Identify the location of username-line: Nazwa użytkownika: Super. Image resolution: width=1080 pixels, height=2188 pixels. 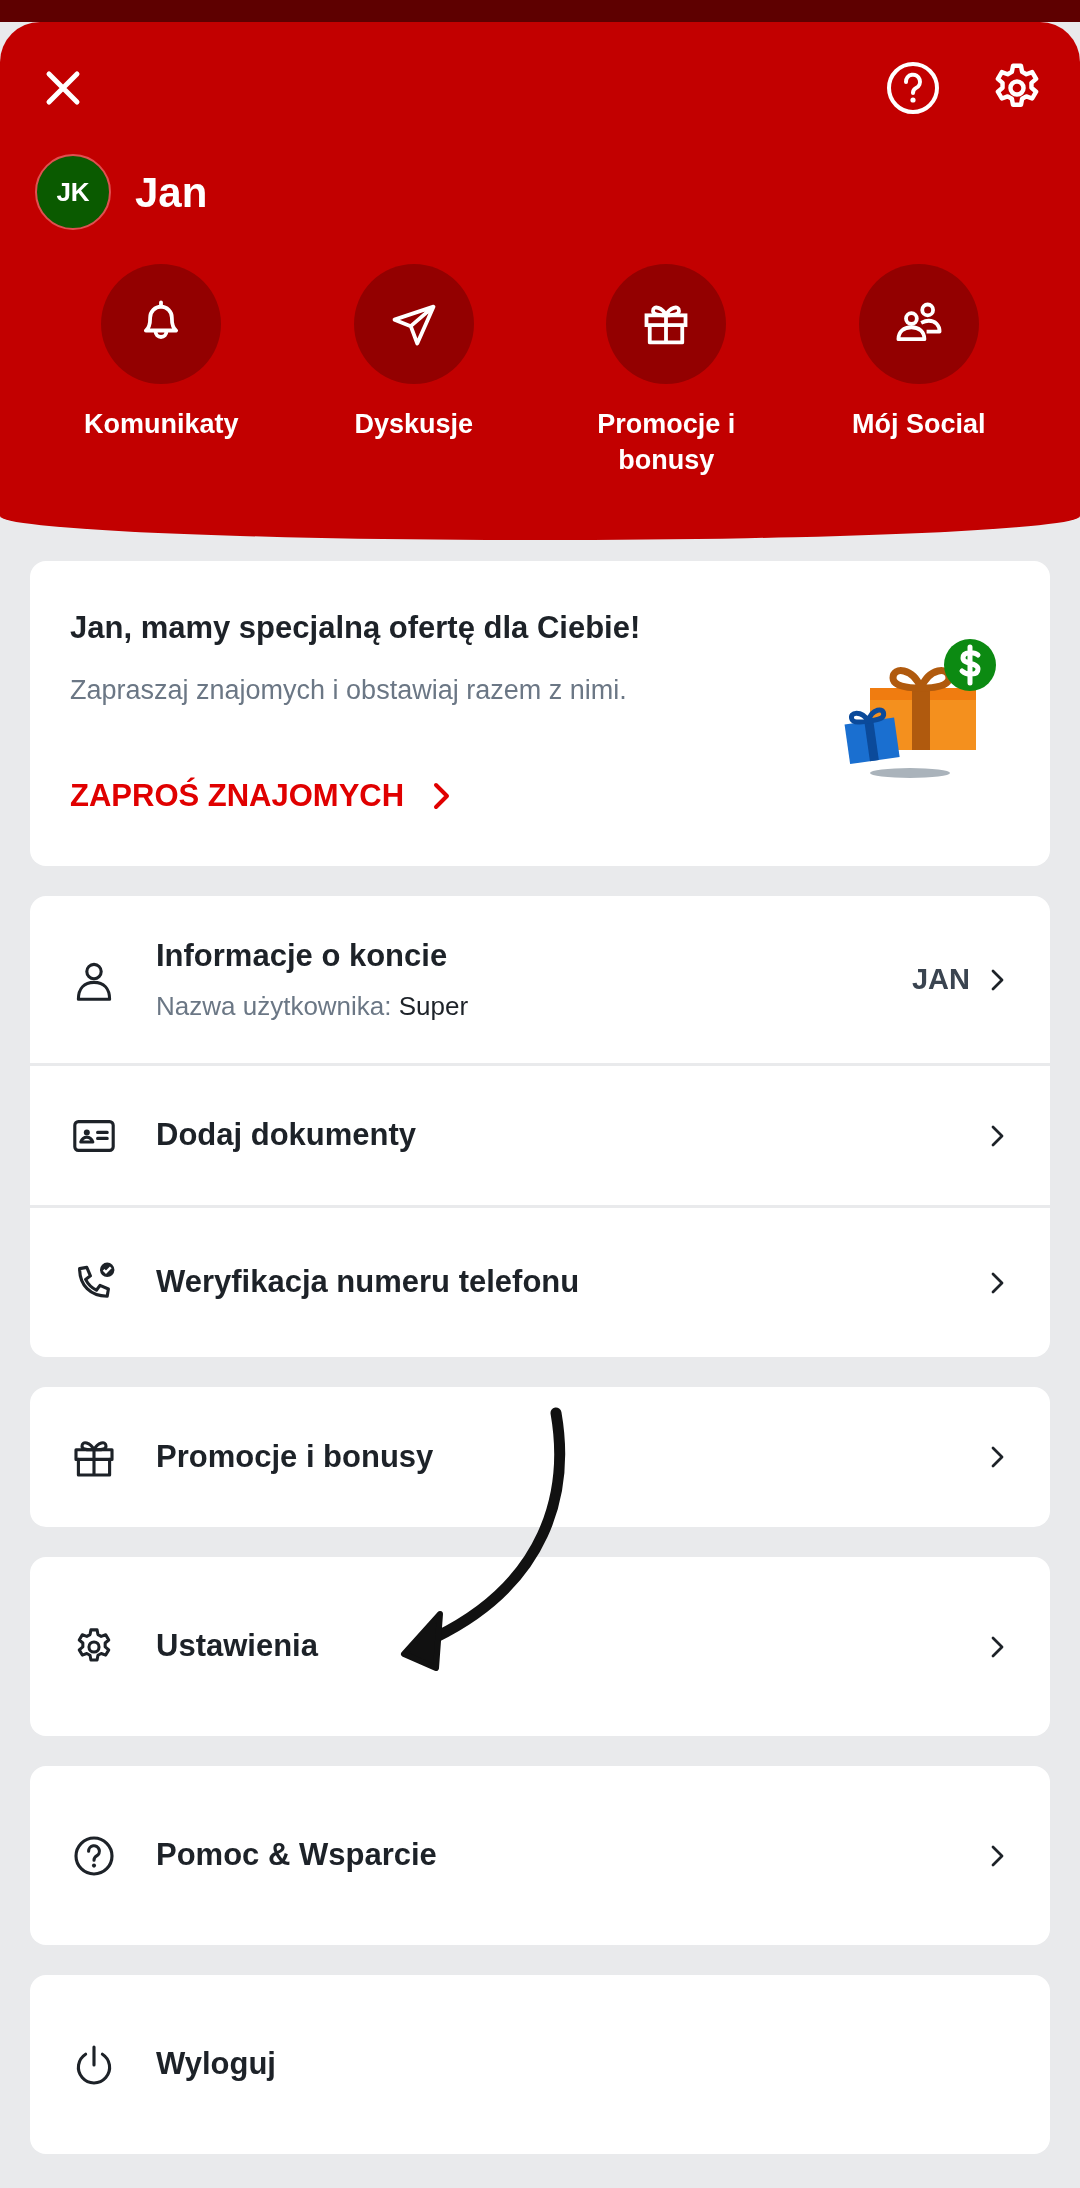
(313, 1007).